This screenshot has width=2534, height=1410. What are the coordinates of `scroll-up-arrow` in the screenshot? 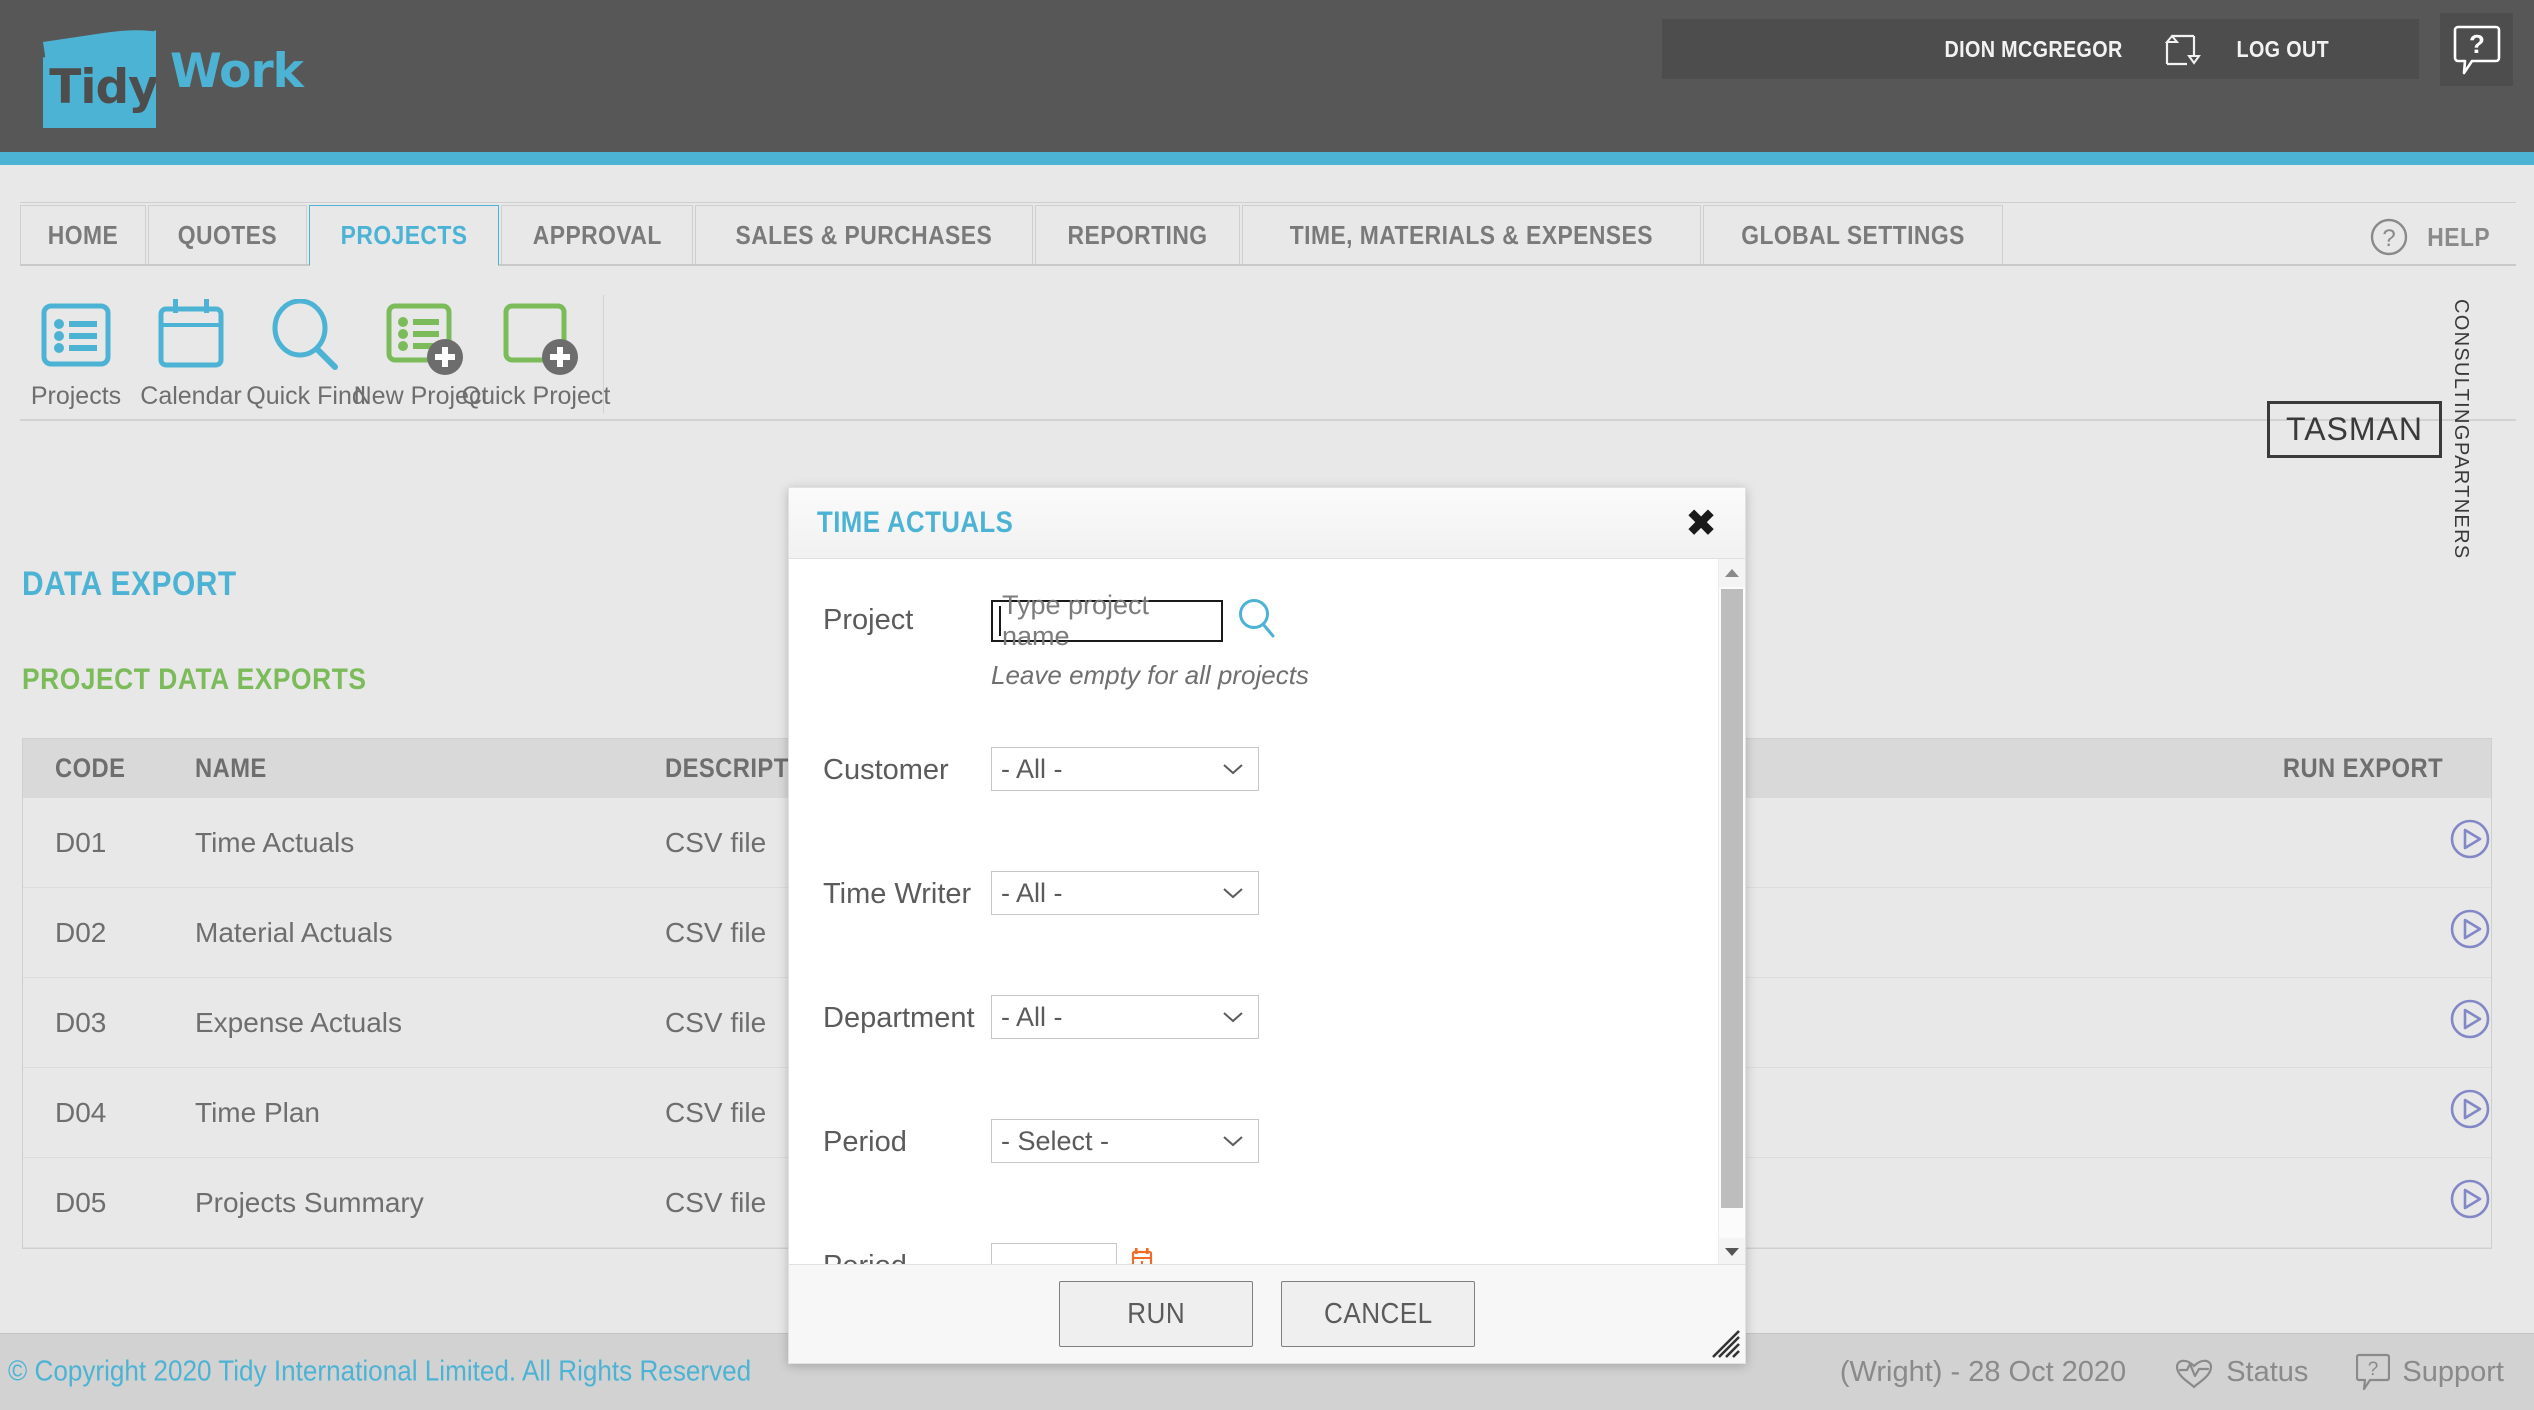 It's located at (1732, 573).